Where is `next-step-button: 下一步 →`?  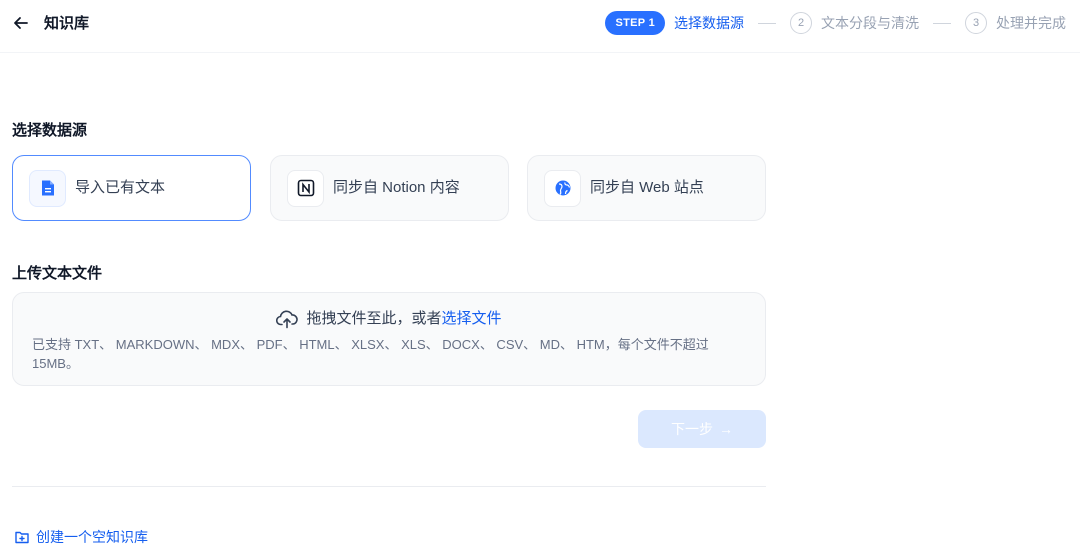 next-step-button: 下一步 → is located at coordinates (702, 429).